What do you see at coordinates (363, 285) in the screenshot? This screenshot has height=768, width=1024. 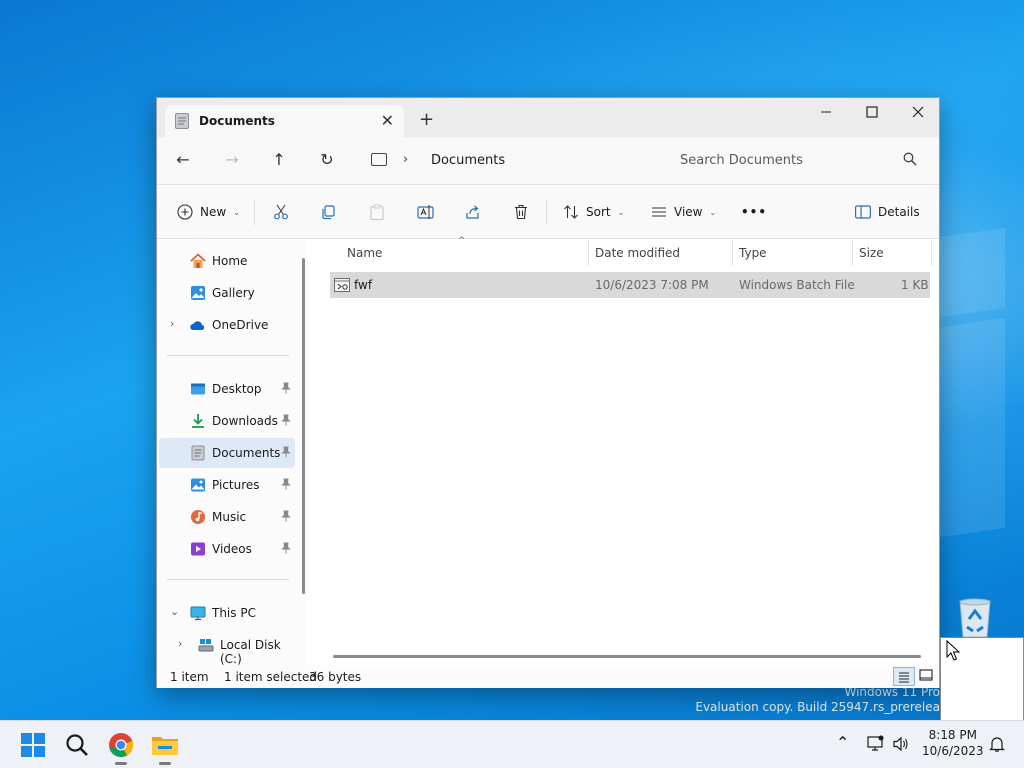 I see `file-name: fwf` at bounding box center [363, 285].